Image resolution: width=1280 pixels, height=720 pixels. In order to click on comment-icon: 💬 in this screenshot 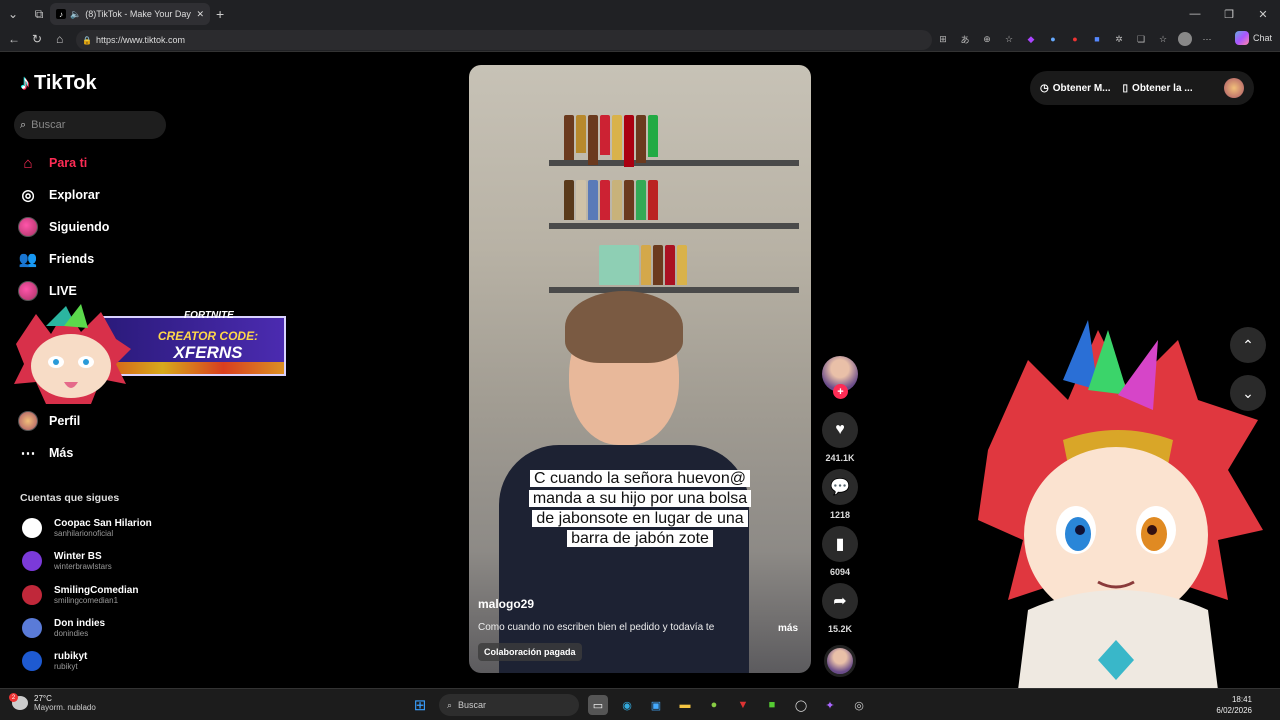, I will do `click(840, 487)`.